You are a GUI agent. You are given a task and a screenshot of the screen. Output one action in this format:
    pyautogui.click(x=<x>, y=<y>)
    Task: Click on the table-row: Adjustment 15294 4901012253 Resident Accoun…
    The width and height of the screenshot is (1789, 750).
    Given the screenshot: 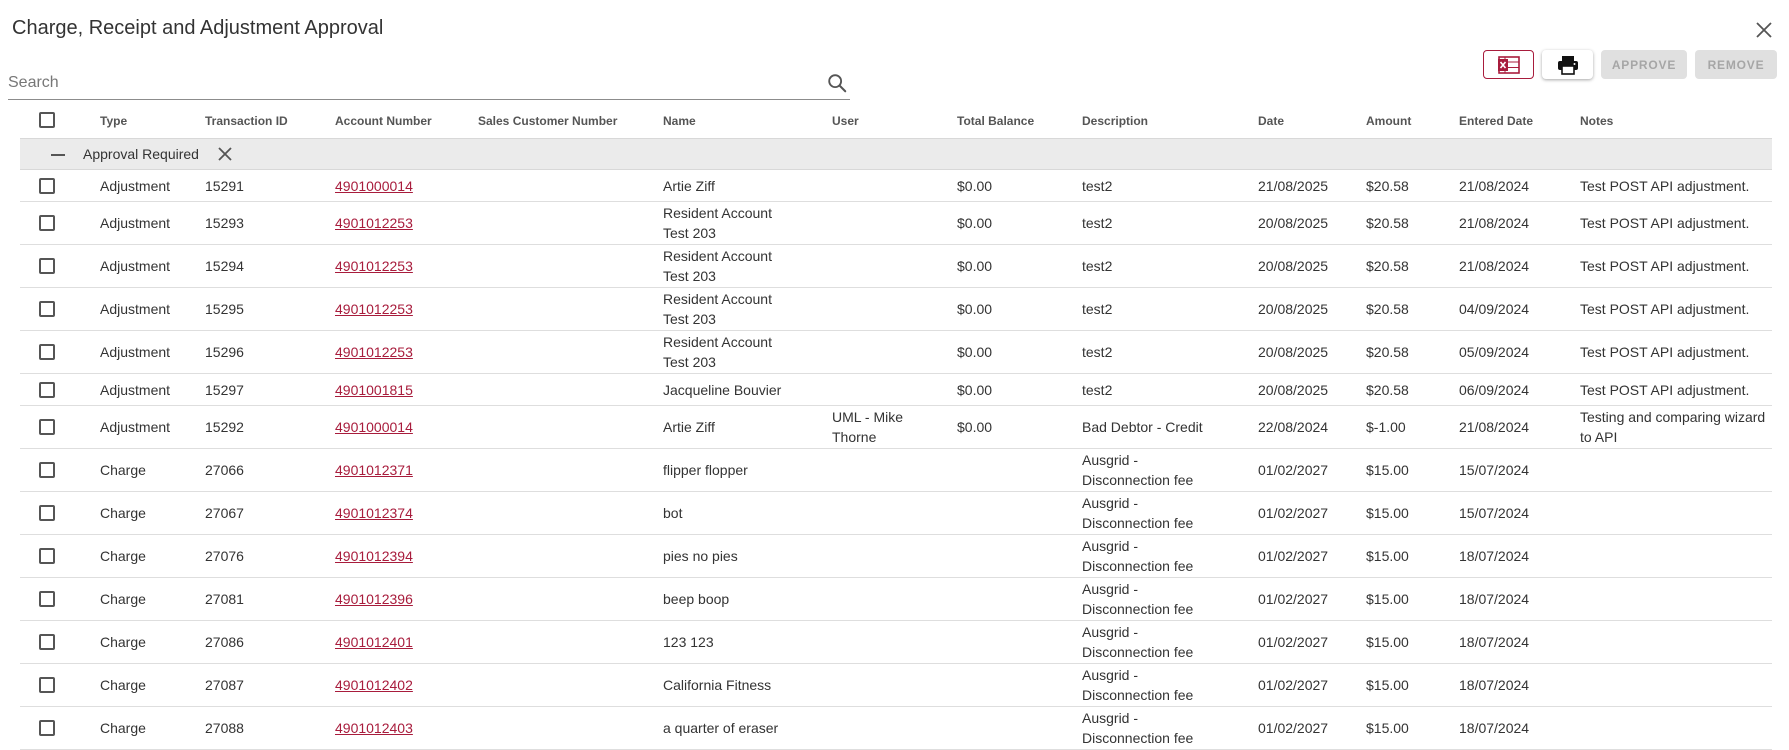 What is the action you would take?
    pyautogui.click(x=896, y=266)
    